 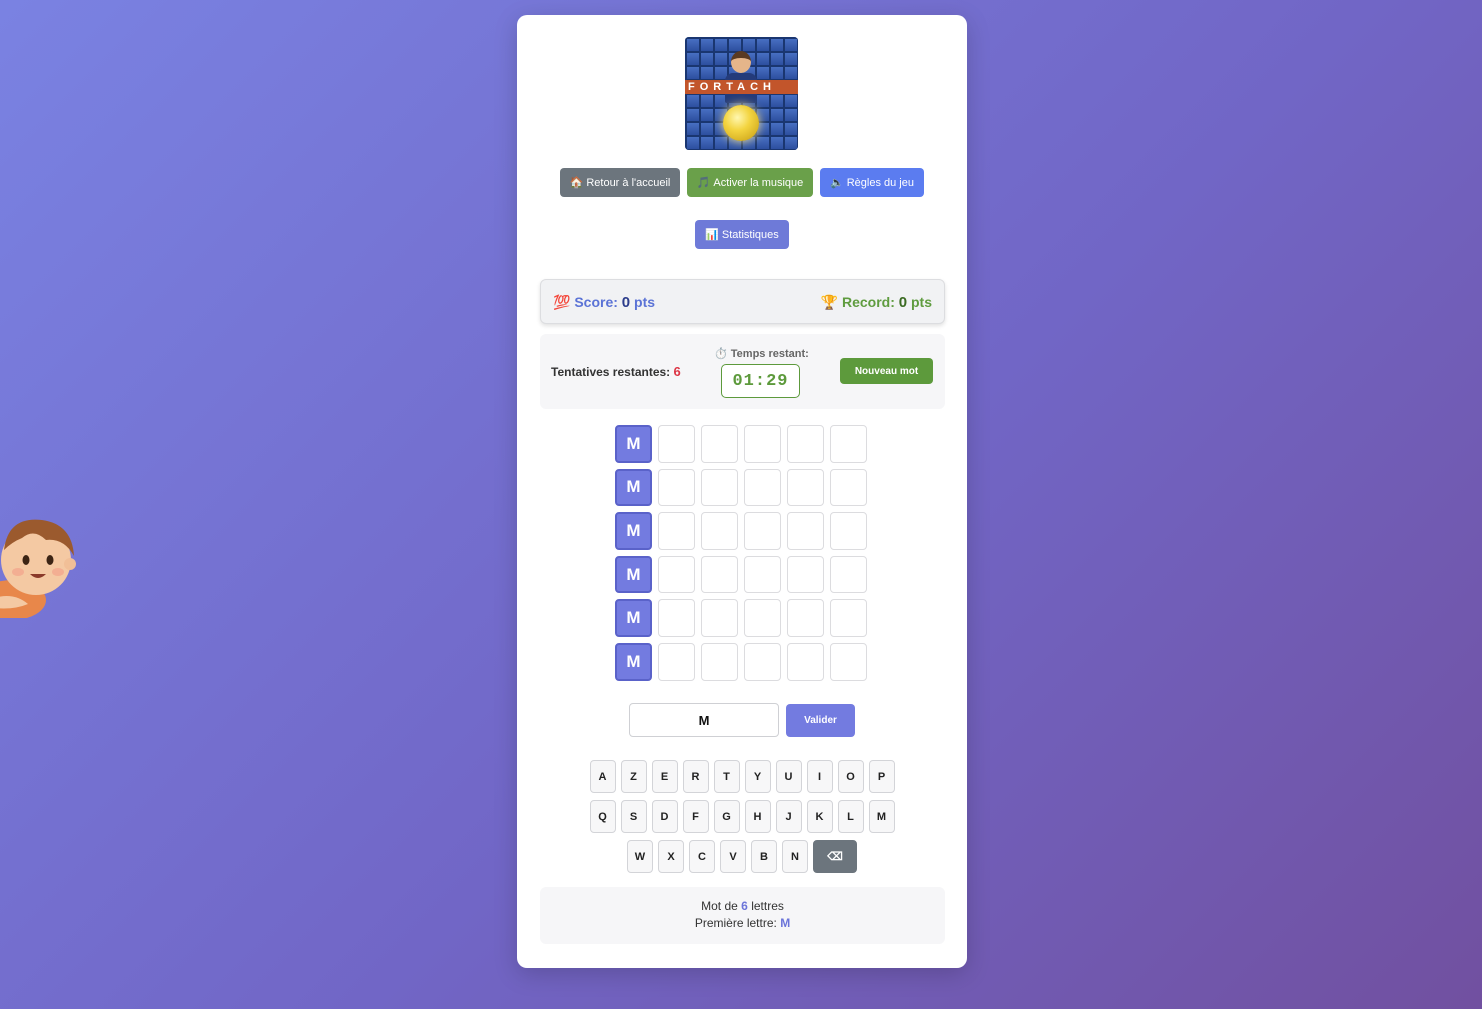 I want to click on key-n: N, so click(x=795, y=856).